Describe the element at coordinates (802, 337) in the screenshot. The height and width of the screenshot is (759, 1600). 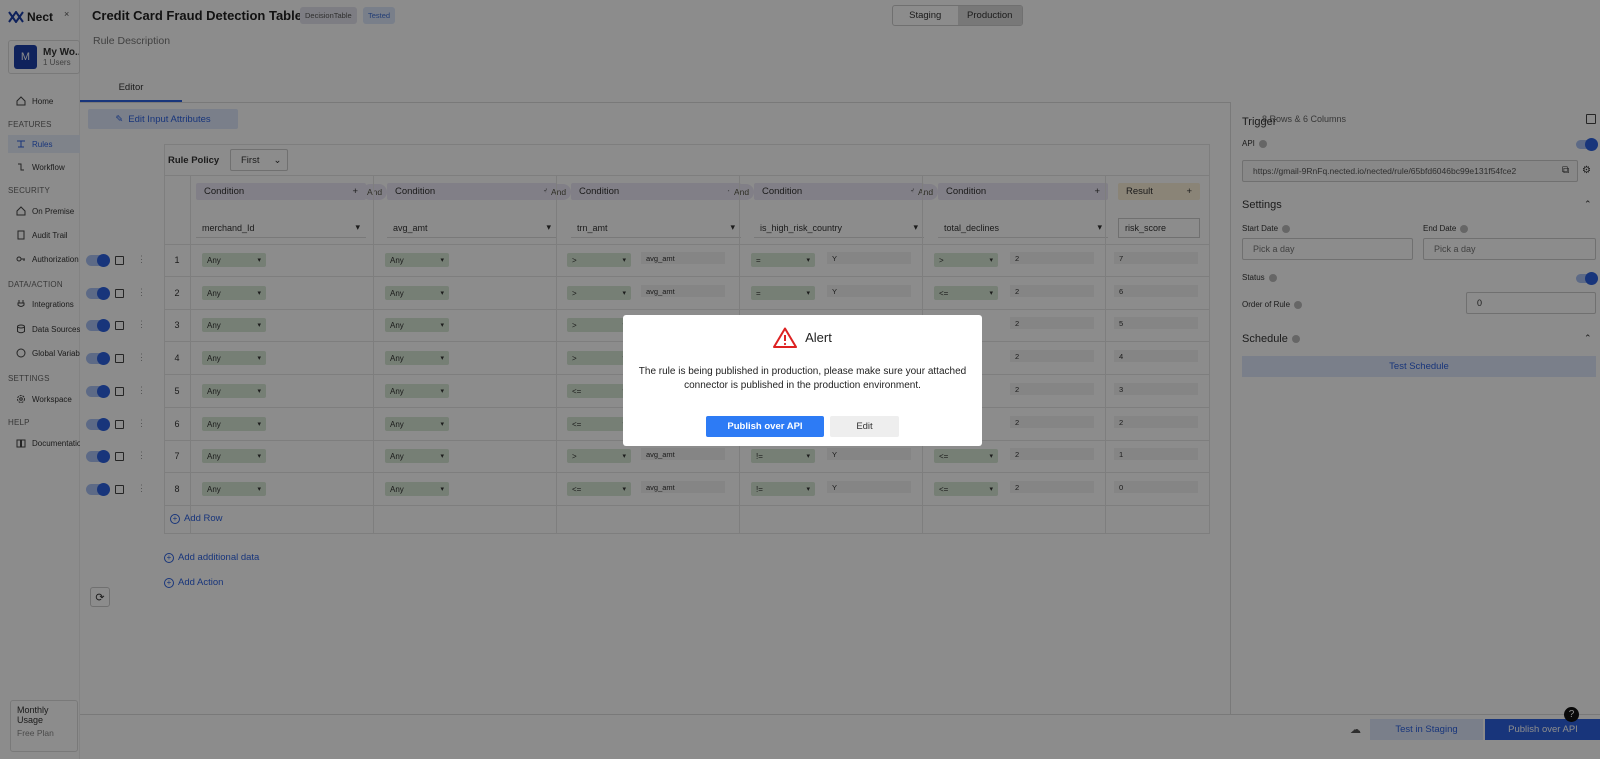
I see `alert-header: Alert` at that location.